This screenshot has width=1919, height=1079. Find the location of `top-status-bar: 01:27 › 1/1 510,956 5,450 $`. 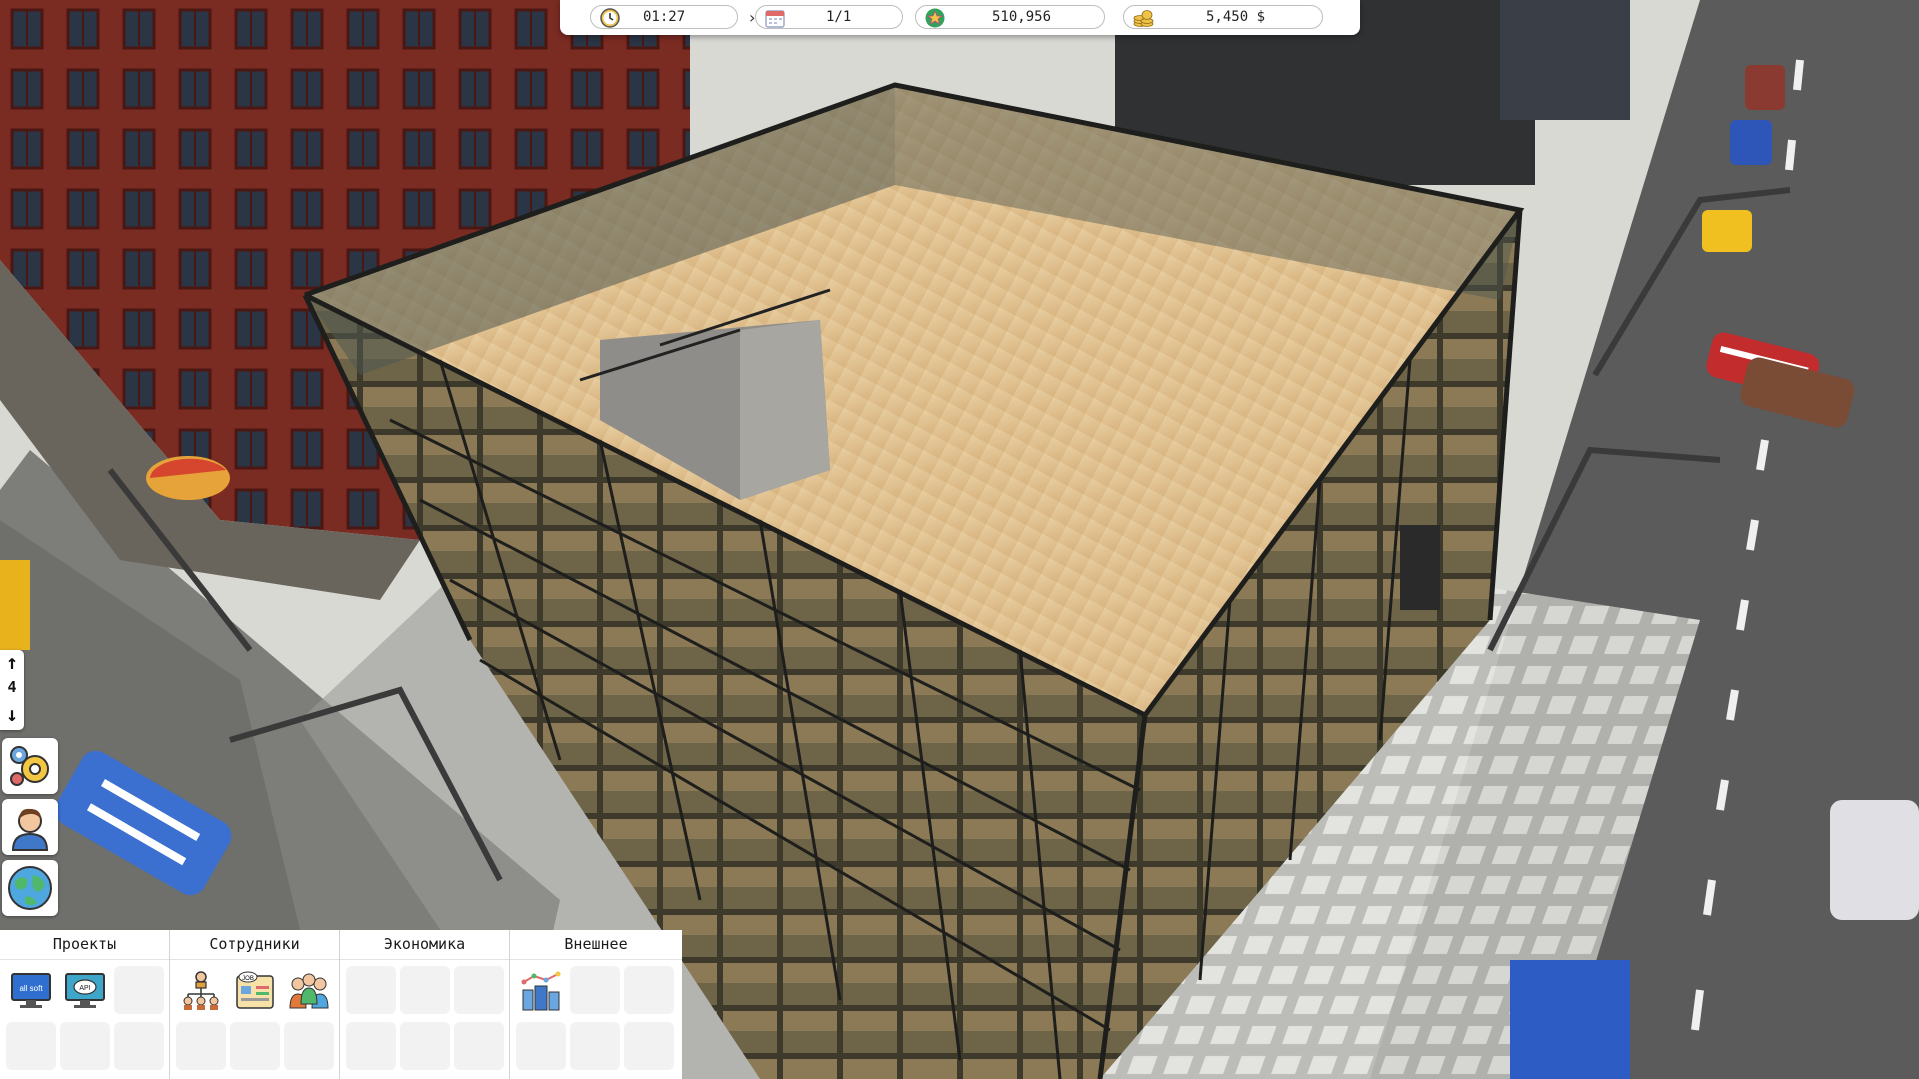

top-status-bar: 01:27 › 1/1 510,956 5,450 $ is located at coordinates (960, 17).